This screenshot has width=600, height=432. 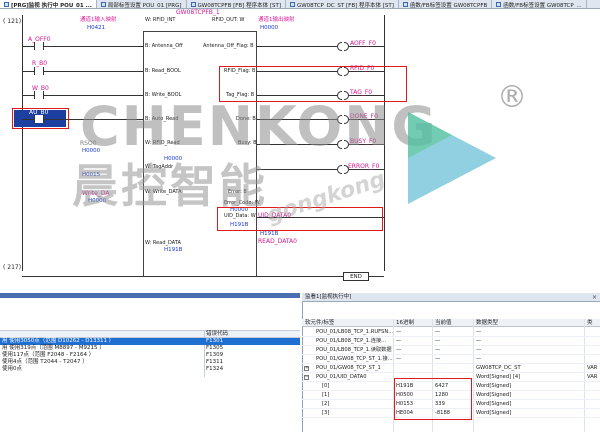 I want to click on row-name: [3], so click(x=326, y=413).